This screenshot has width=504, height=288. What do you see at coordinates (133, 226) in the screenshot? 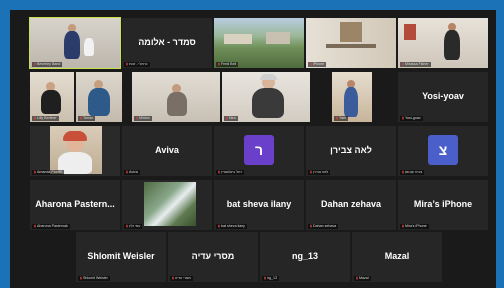
I see `participant-name-label: ▮עמי זלץ` at bounding box center [133, 226].